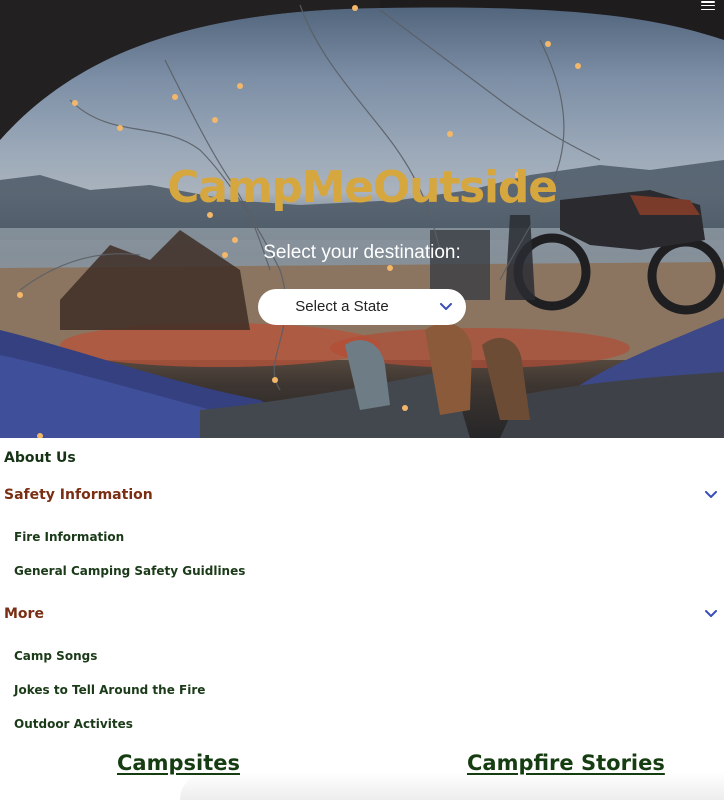 This screenshot has width=724, height=800. What do you see at coordinates (109, 690) in the screenshot?
I see `fire-jokes-link: Jokes to Tell Around the Fire` at bounding box center [109, 690].